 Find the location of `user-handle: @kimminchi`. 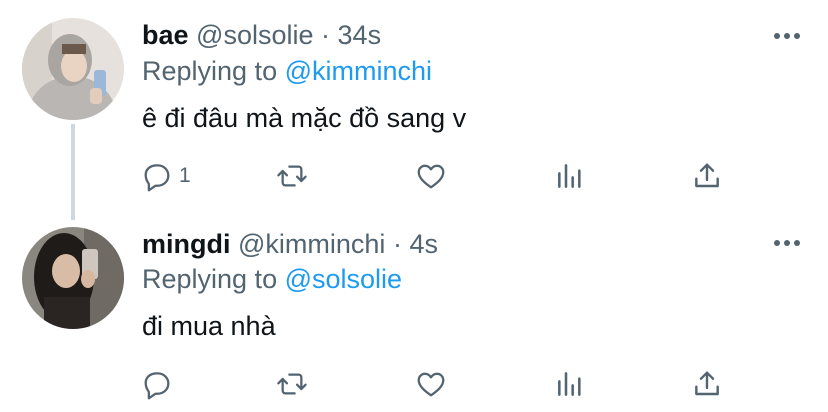

user-handle: @kimminchi is located at coordinates (311, 244).